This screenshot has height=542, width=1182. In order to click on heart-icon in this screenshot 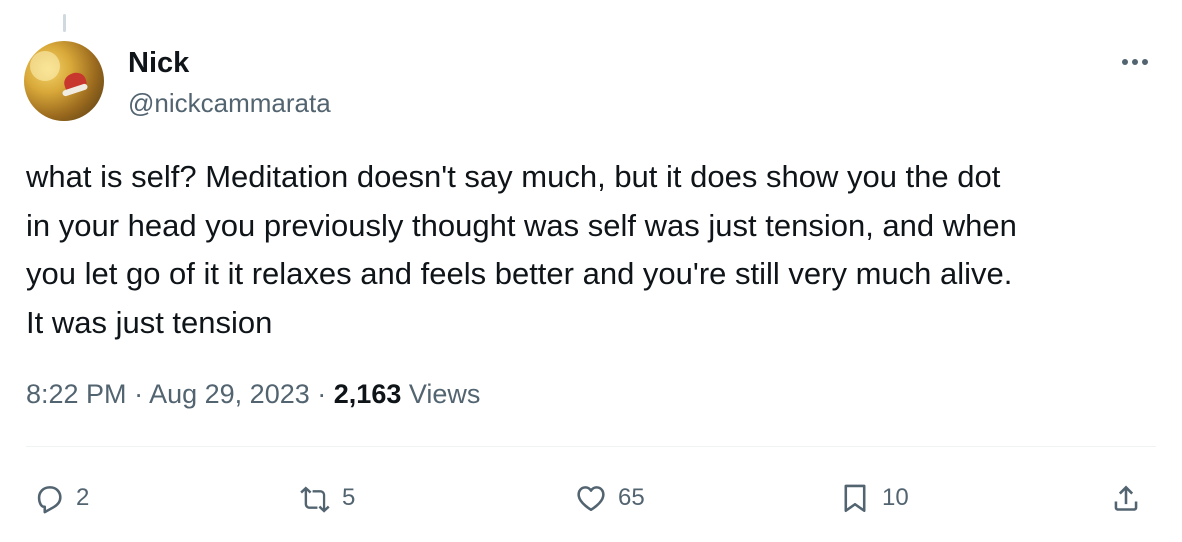, I will do `click(591, 499)`.